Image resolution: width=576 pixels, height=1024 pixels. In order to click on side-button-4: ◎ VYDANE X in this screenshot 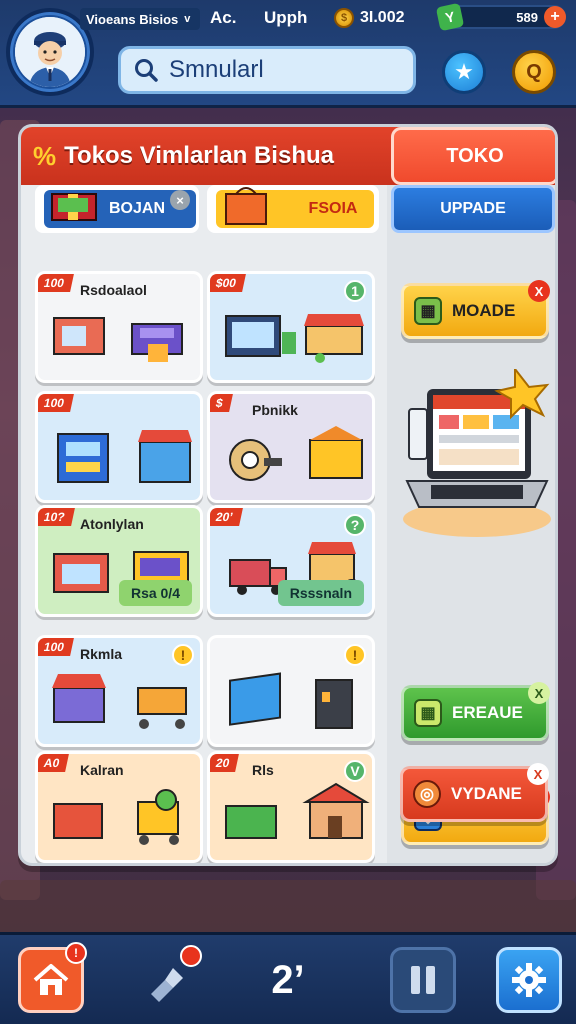, I will do `click(474, 792)`.